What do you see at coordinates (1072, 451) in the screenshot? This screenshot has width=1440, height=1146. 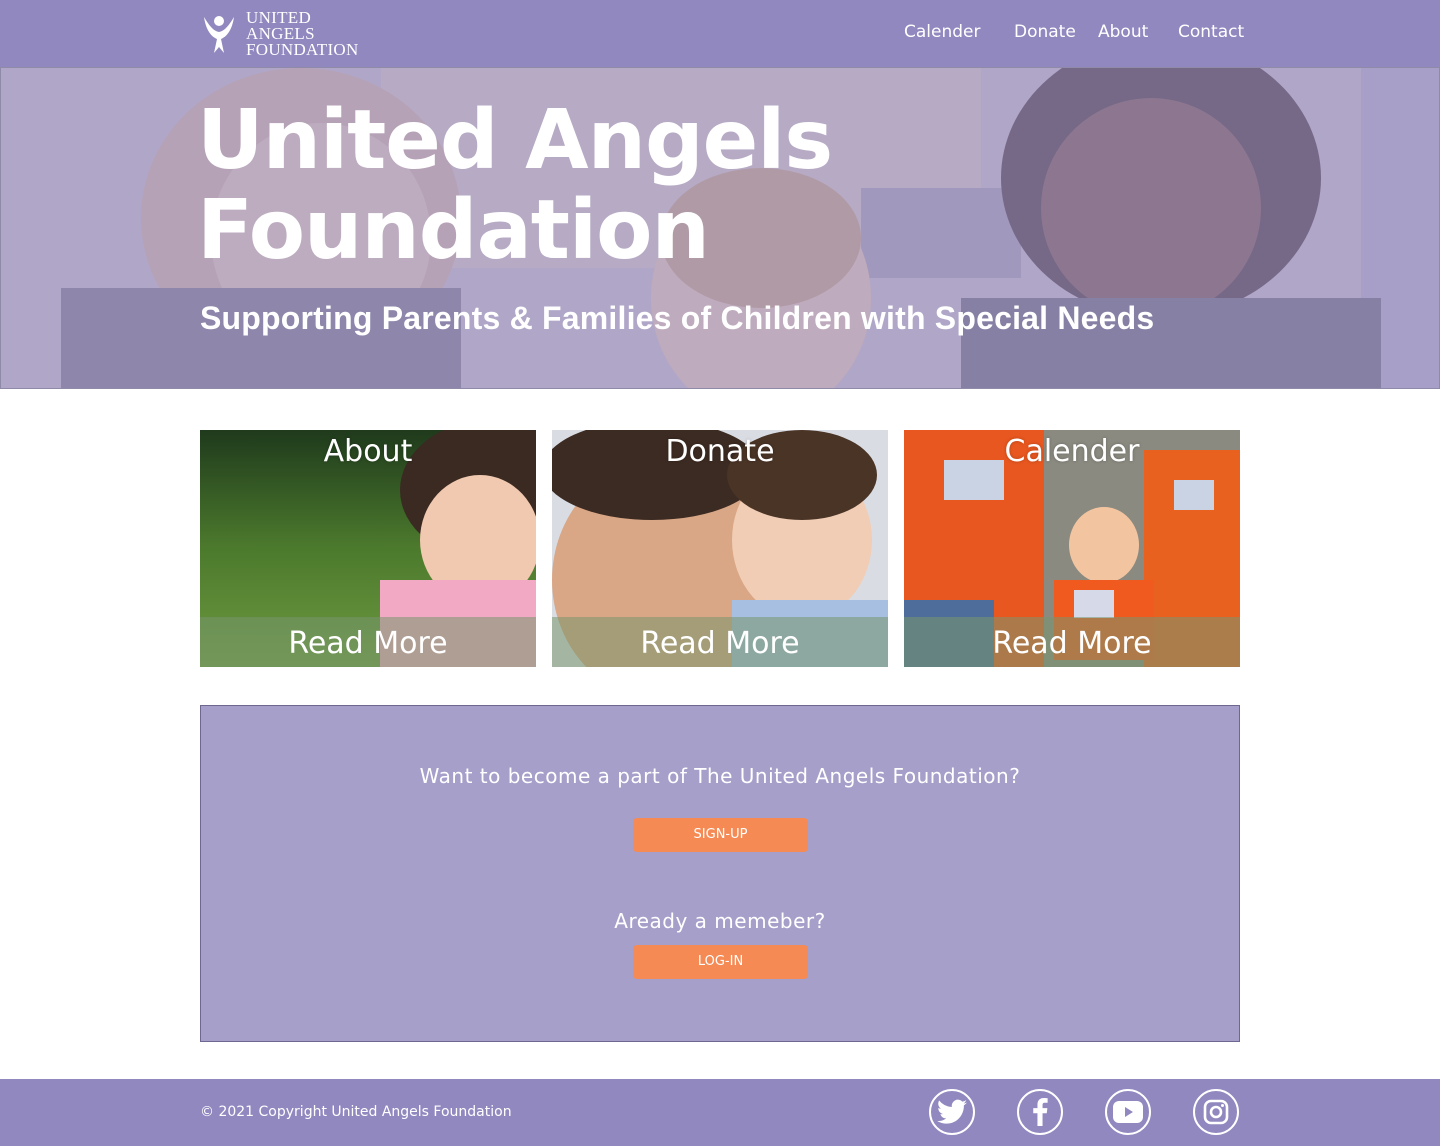 I see `card-calender-title: Calender` at bounding box center [1072, 451].